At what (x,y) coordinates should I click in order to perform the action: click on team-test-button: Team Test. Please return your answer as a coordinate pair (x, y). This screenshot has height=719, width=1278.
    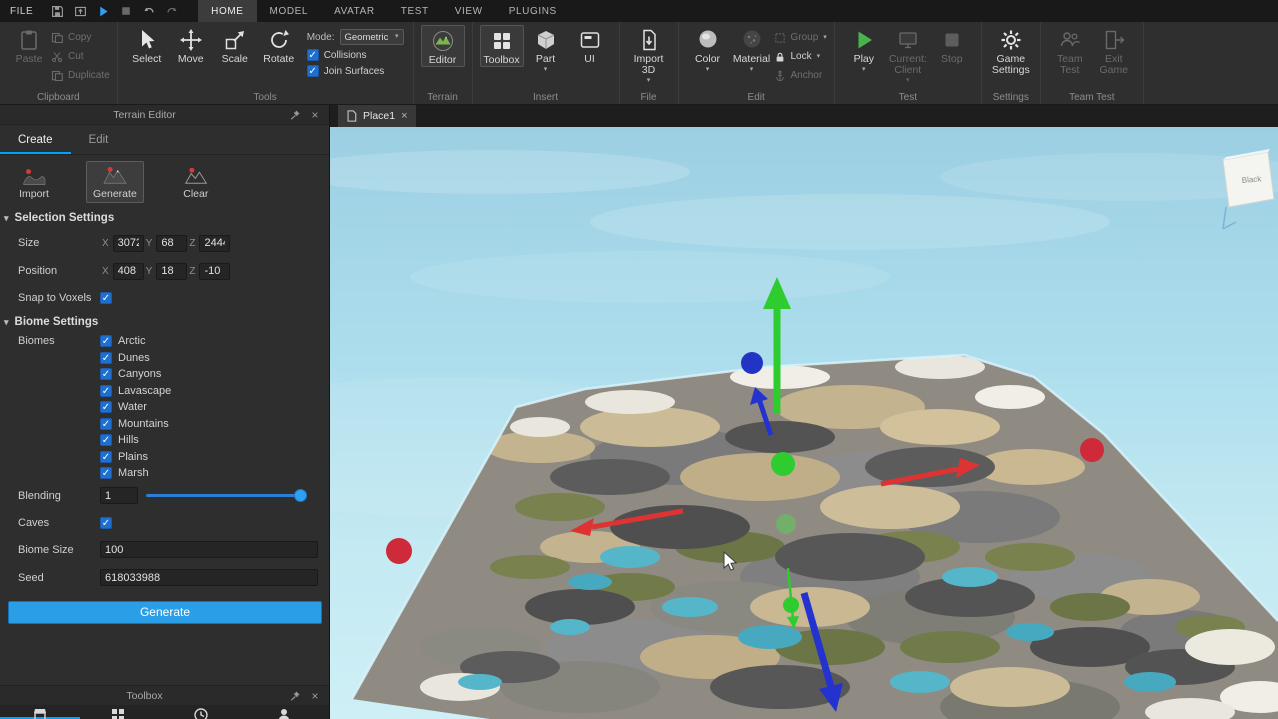
    Looking at the image, I should click on (1070, 50).